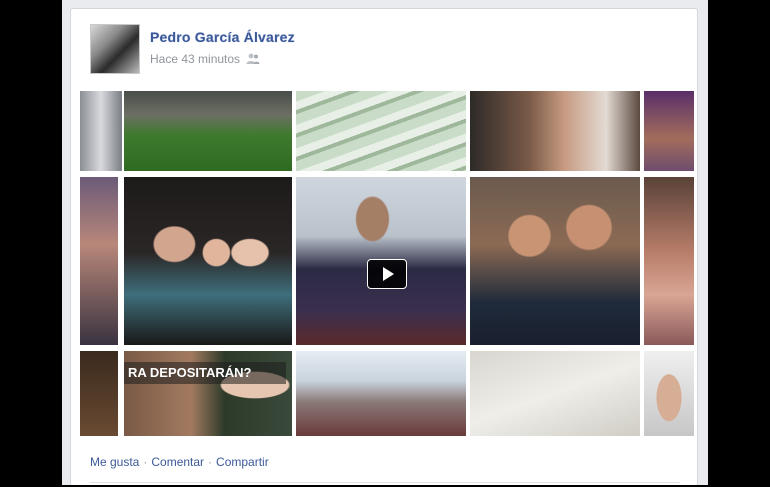  What do you see at coordinates (253, 59) in the screenshot?
I see `friends-icon` at bounding box center [253, 59].